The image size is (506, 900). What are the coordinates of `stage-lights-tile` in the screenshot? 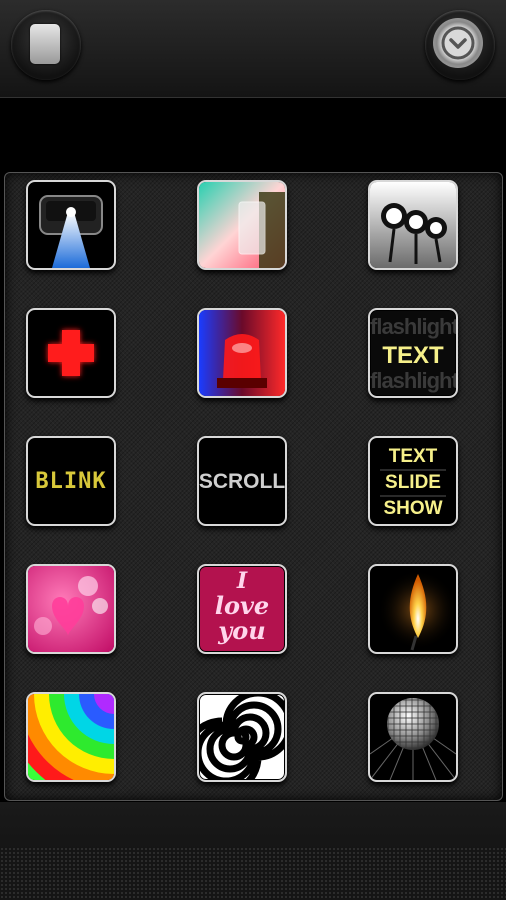 It's located at (413, 225).